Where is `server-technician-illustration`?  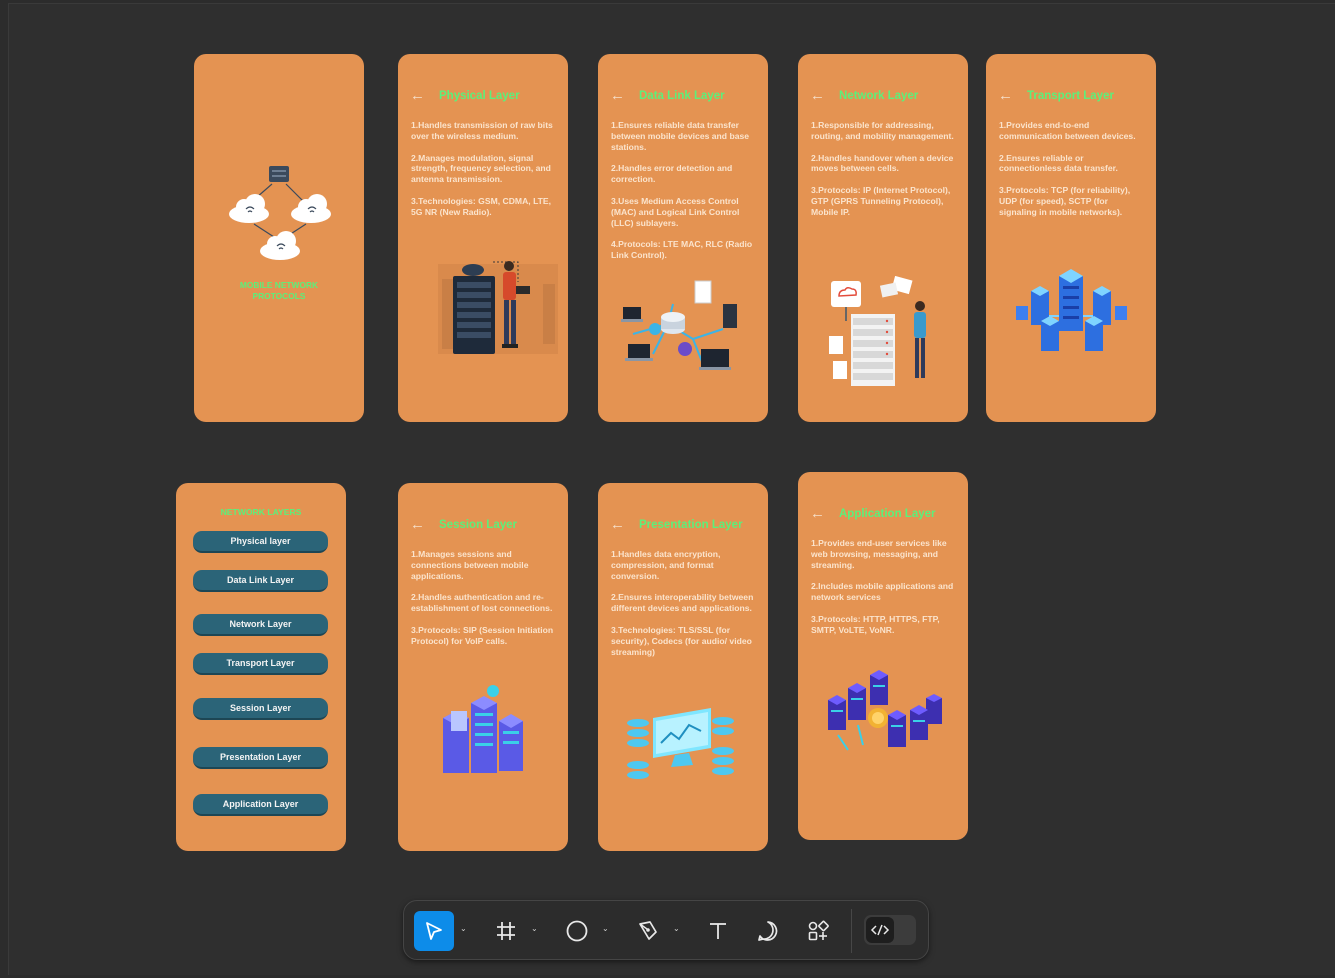
server-technician-illustration is located at coordinates (483, 306).